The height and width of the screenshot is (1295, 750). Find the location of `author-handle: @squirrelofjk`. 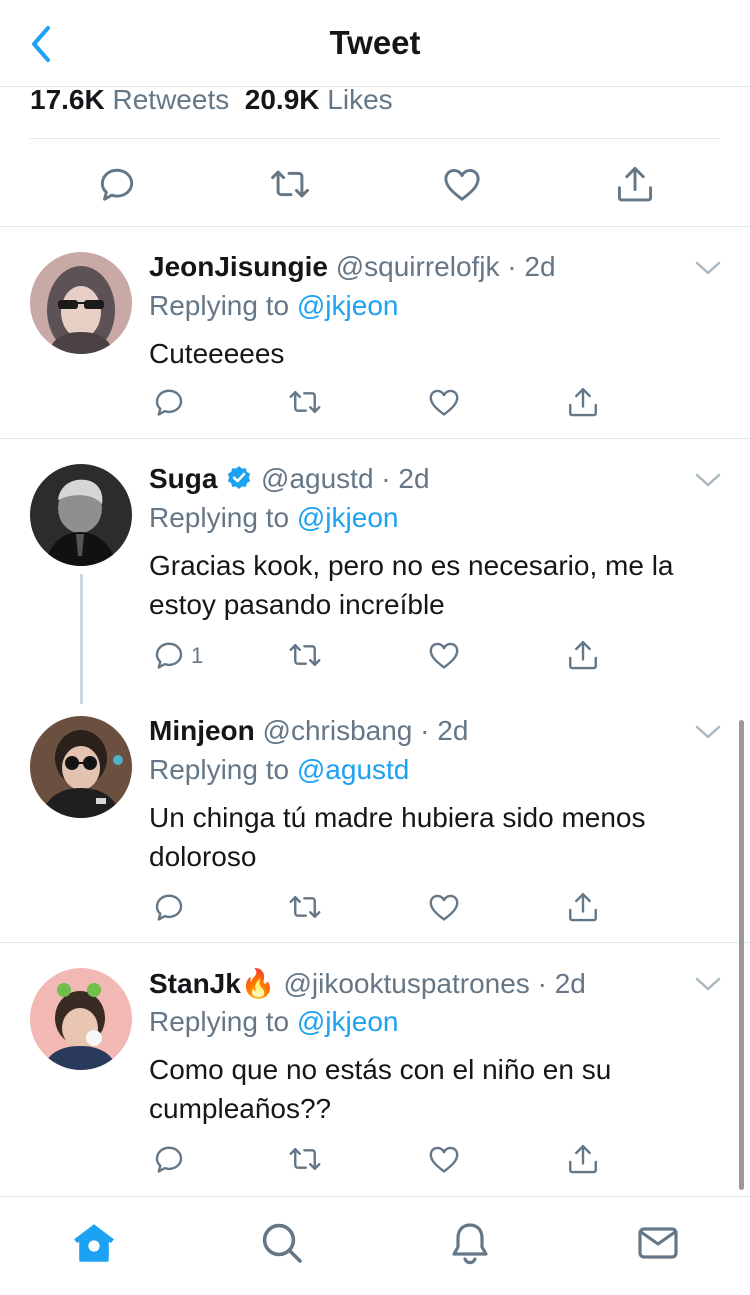

author-handle: @squirrelofjk is located at coordinates (418, 266).